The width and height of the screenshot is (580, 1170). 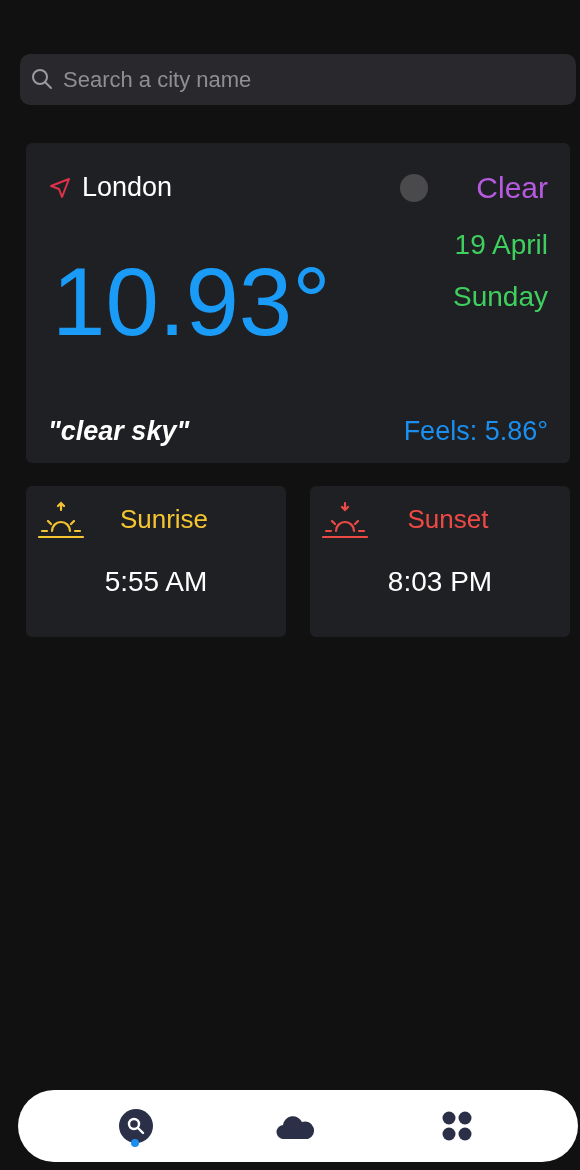 What do you see at coordinates (448, 519) in the screenshot?
I see `card-title: Sunset` at bounding box center [448, 519].